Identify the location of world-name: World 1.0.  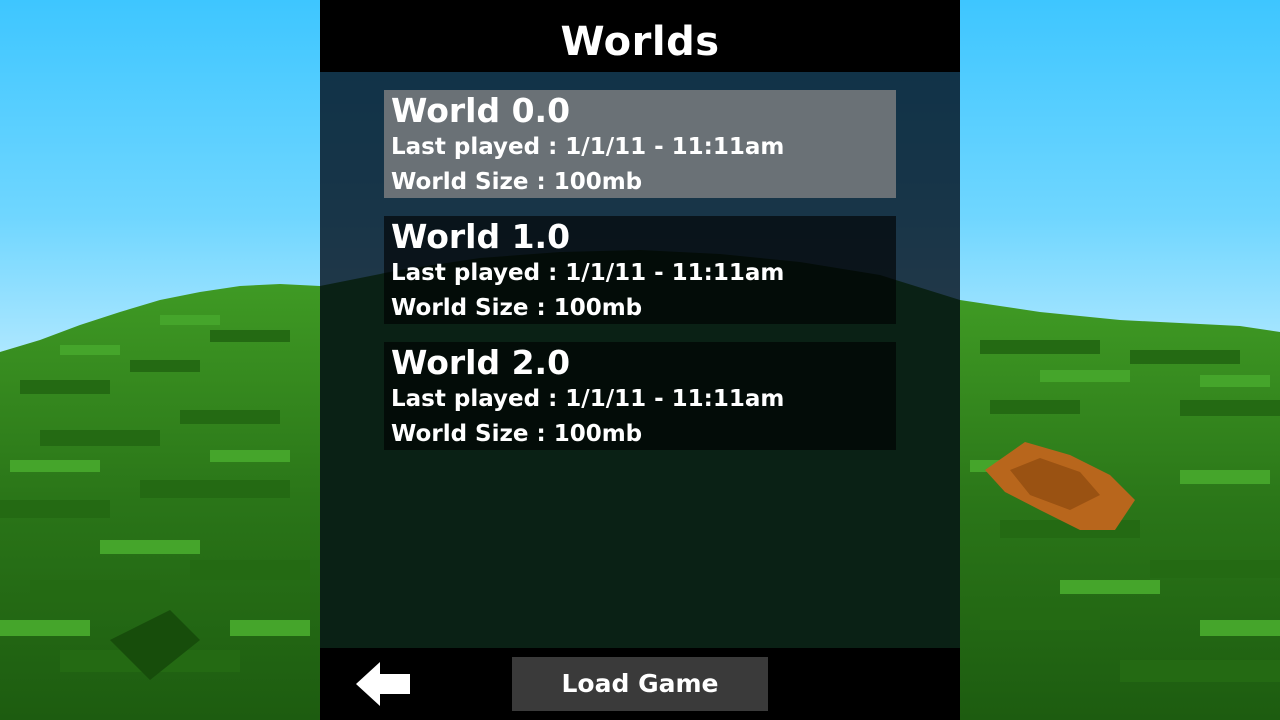
(481, 236).